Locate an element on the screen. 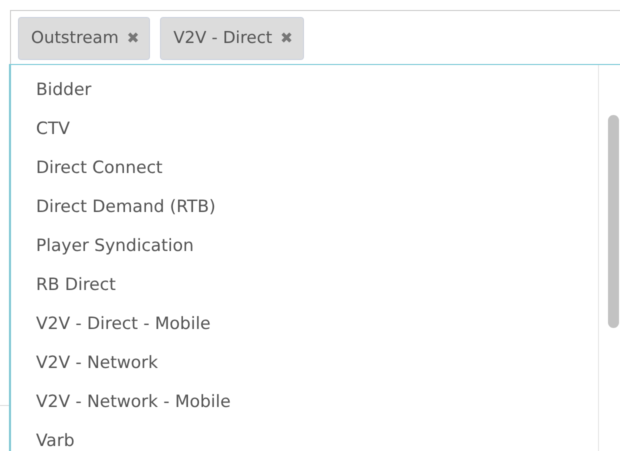 This screenshot has height=451, width=620. dropdown-option: Bidder is located at coordinates (304, 90).